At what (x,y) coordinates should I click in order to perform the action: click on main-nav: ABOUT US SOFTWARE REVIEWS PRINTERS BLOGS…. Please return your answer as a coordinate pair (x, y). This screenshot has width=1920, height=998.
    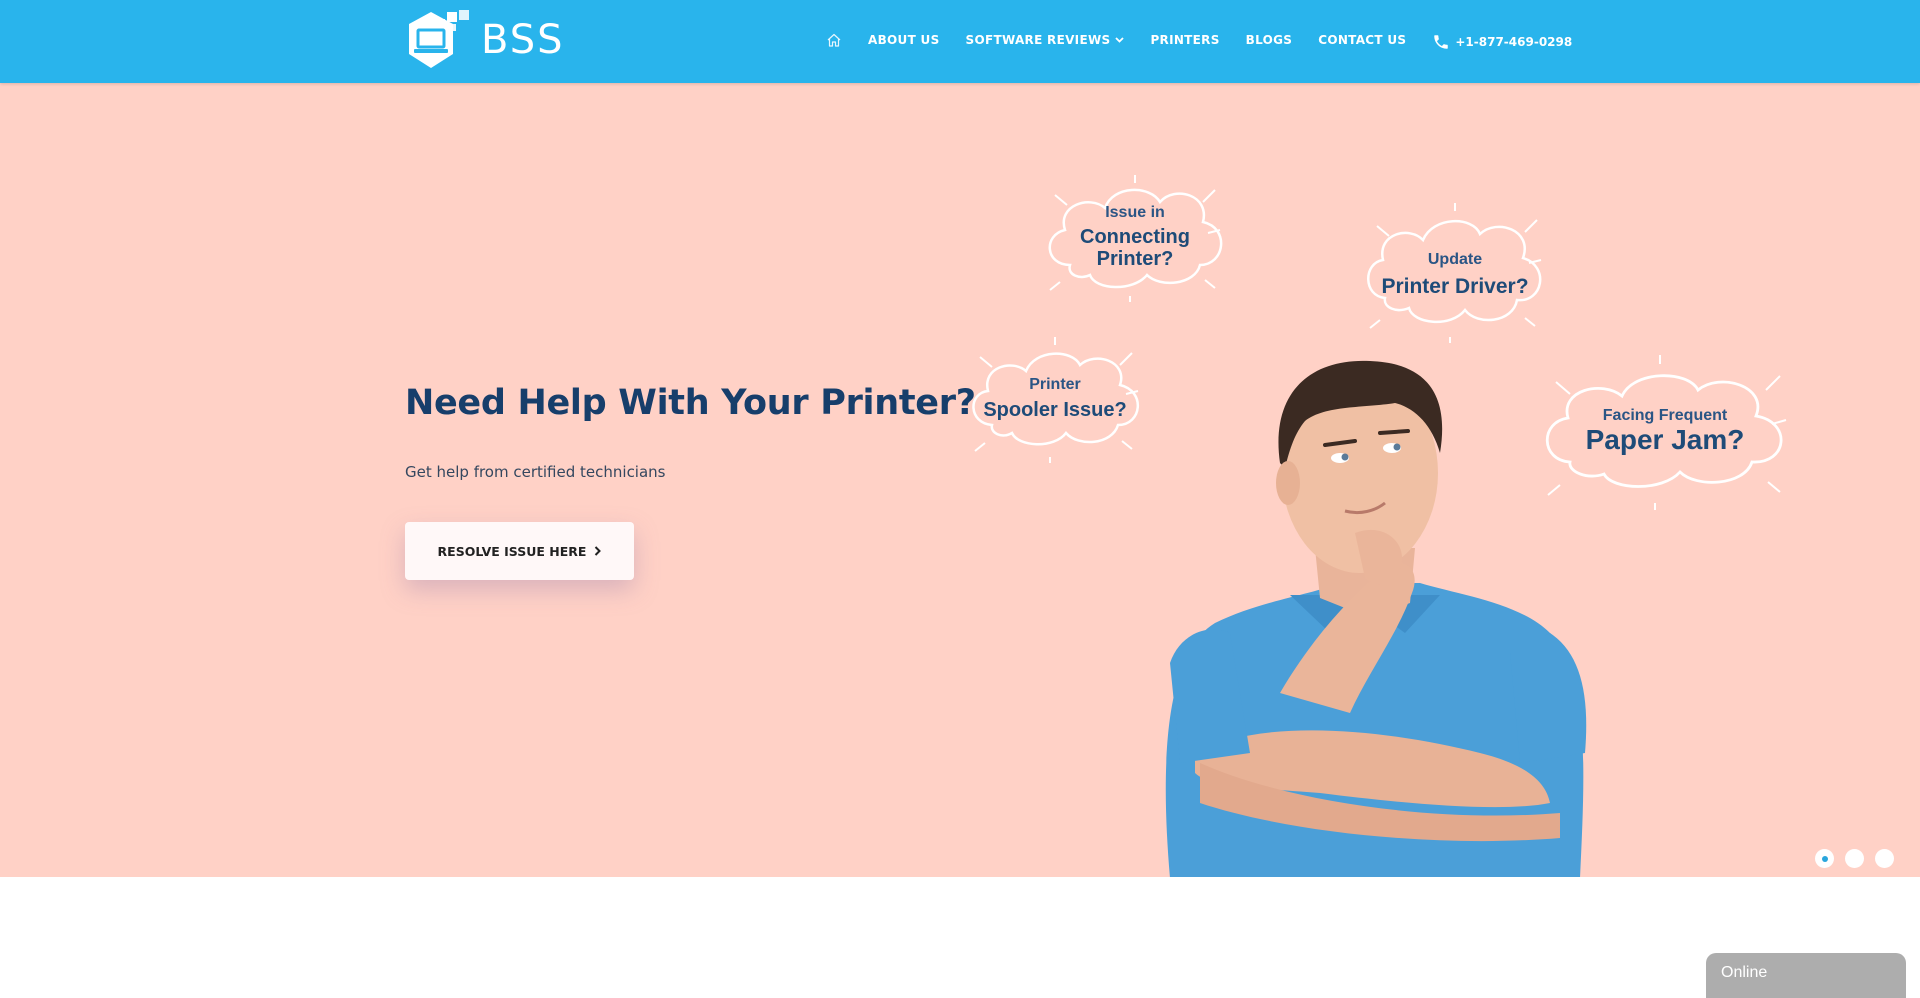
    Looking at the image, I should click on (1199, 40).